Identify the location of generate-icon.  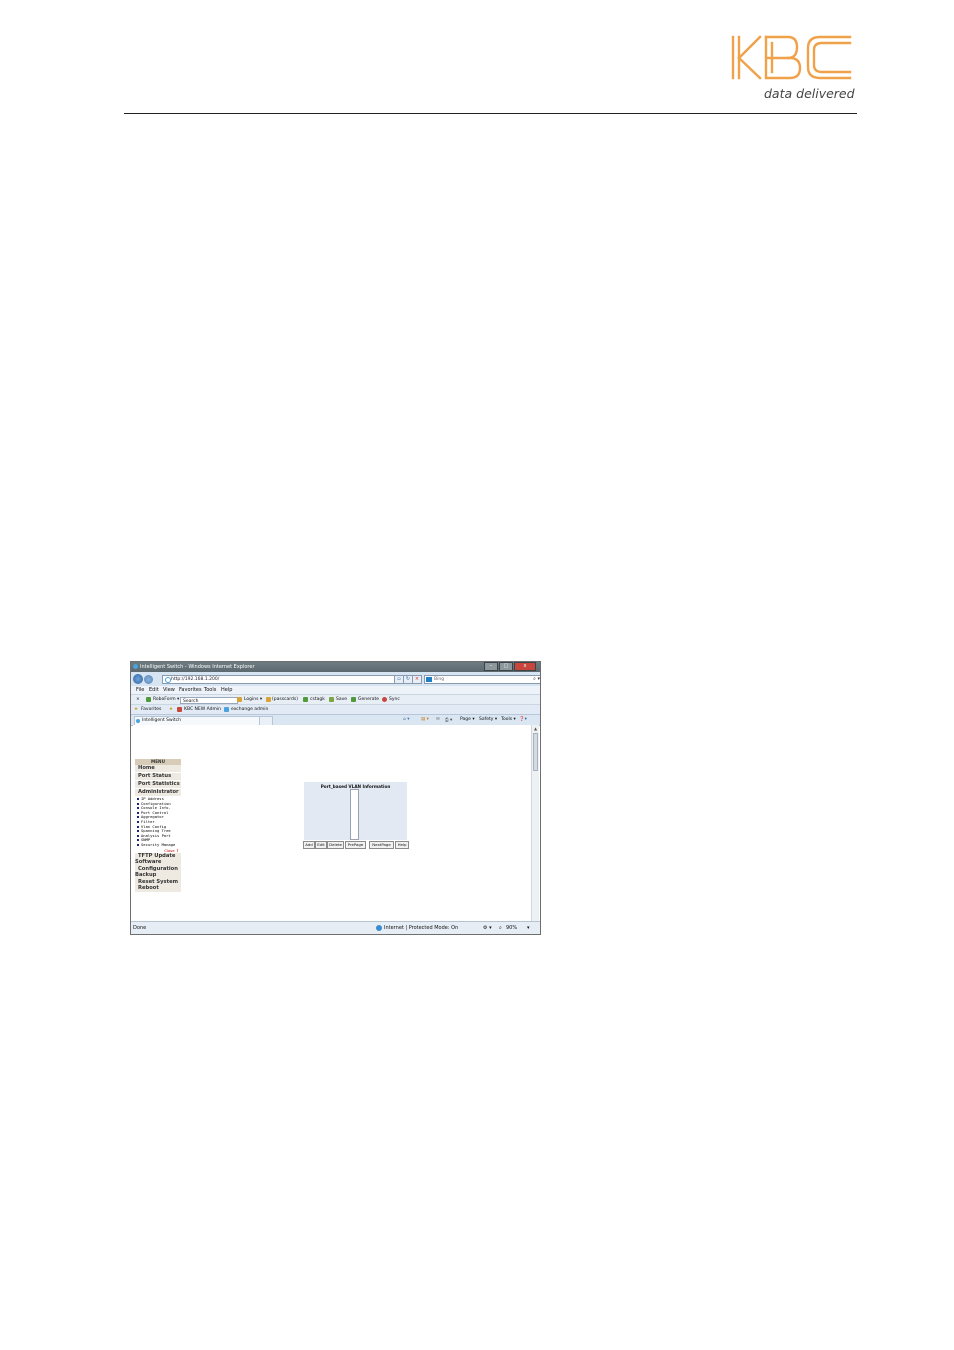
(353, 699).